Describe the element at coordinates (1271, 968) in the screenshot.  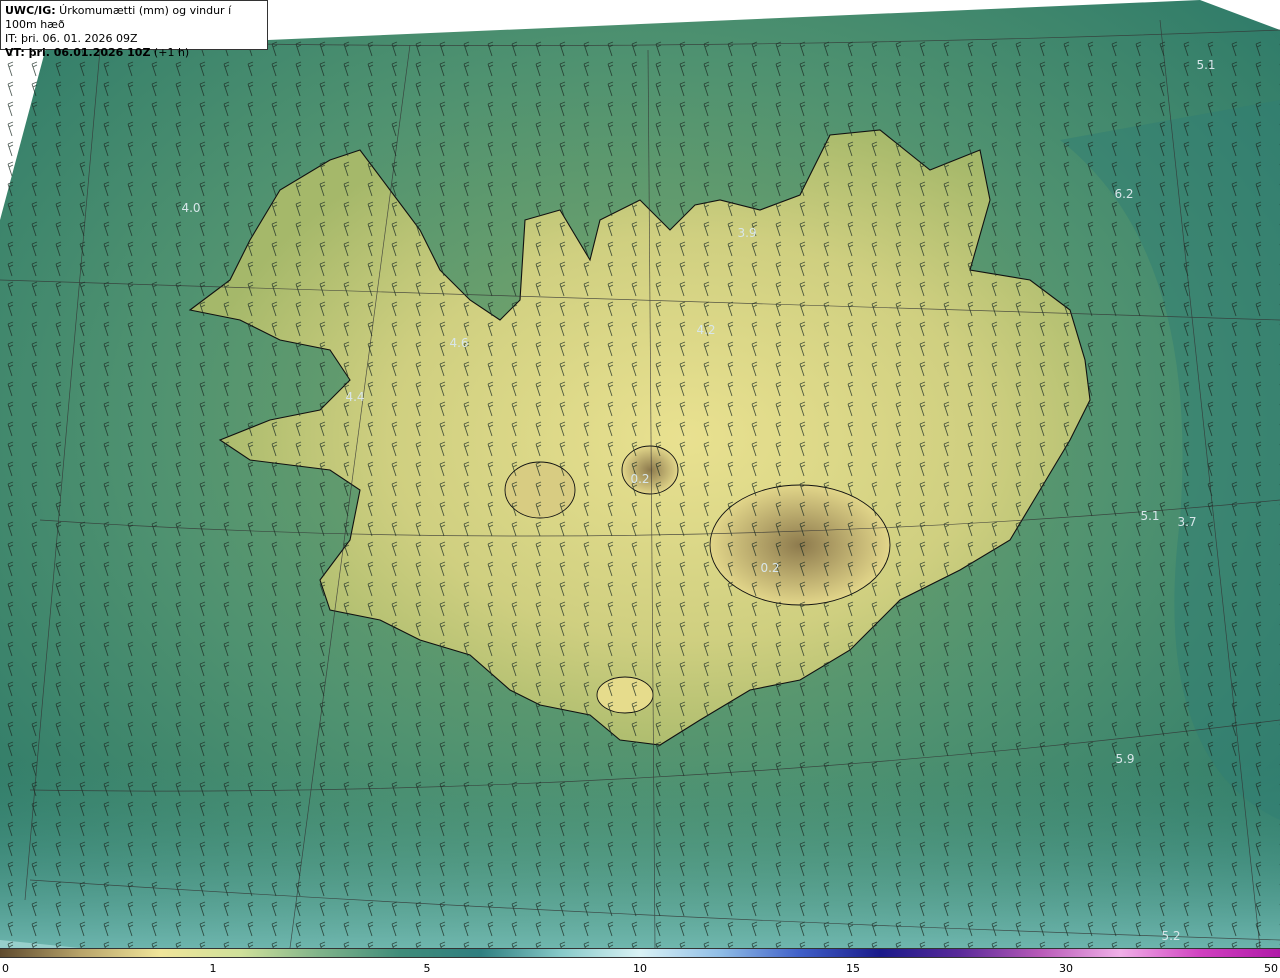
I see `colorbar-tick: 50` at that location.